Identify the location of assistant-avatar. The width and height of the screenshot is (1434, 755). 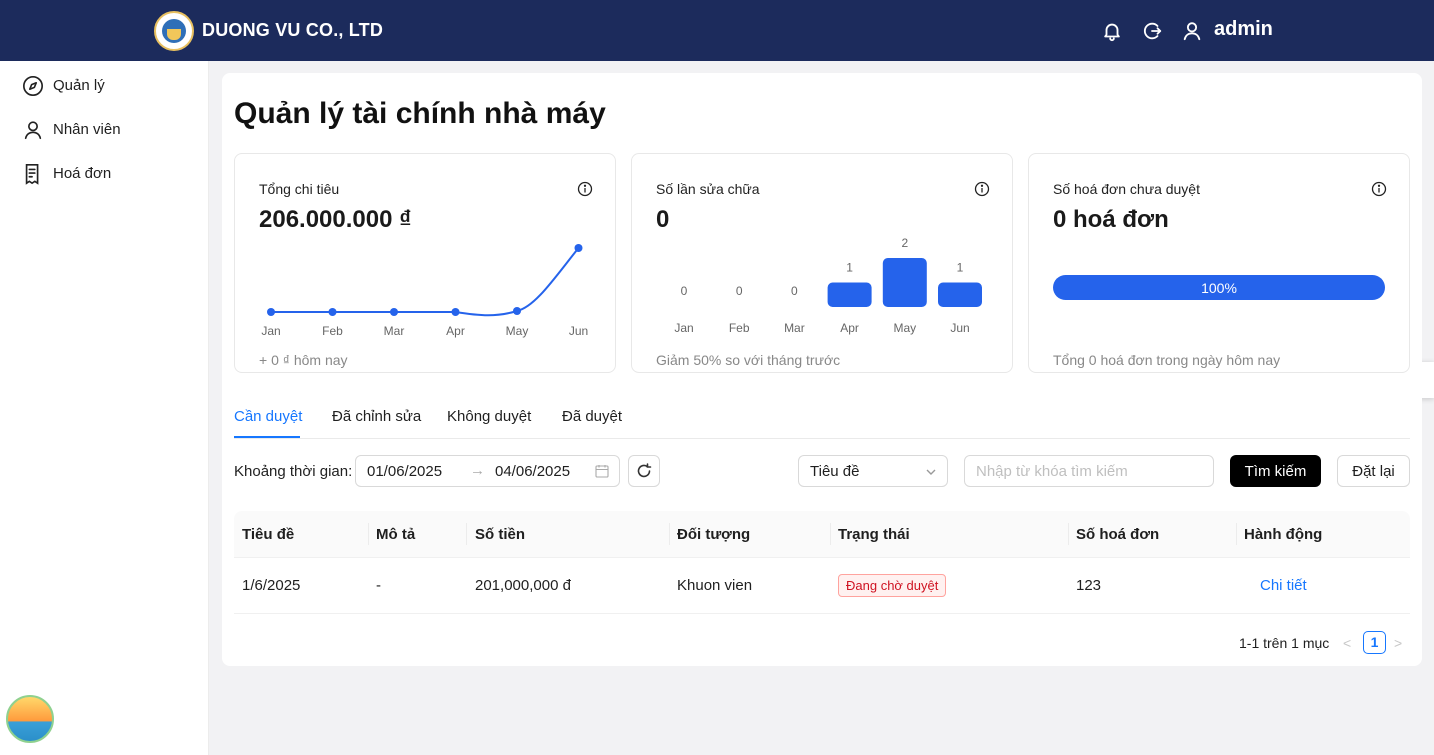
(30, 719).